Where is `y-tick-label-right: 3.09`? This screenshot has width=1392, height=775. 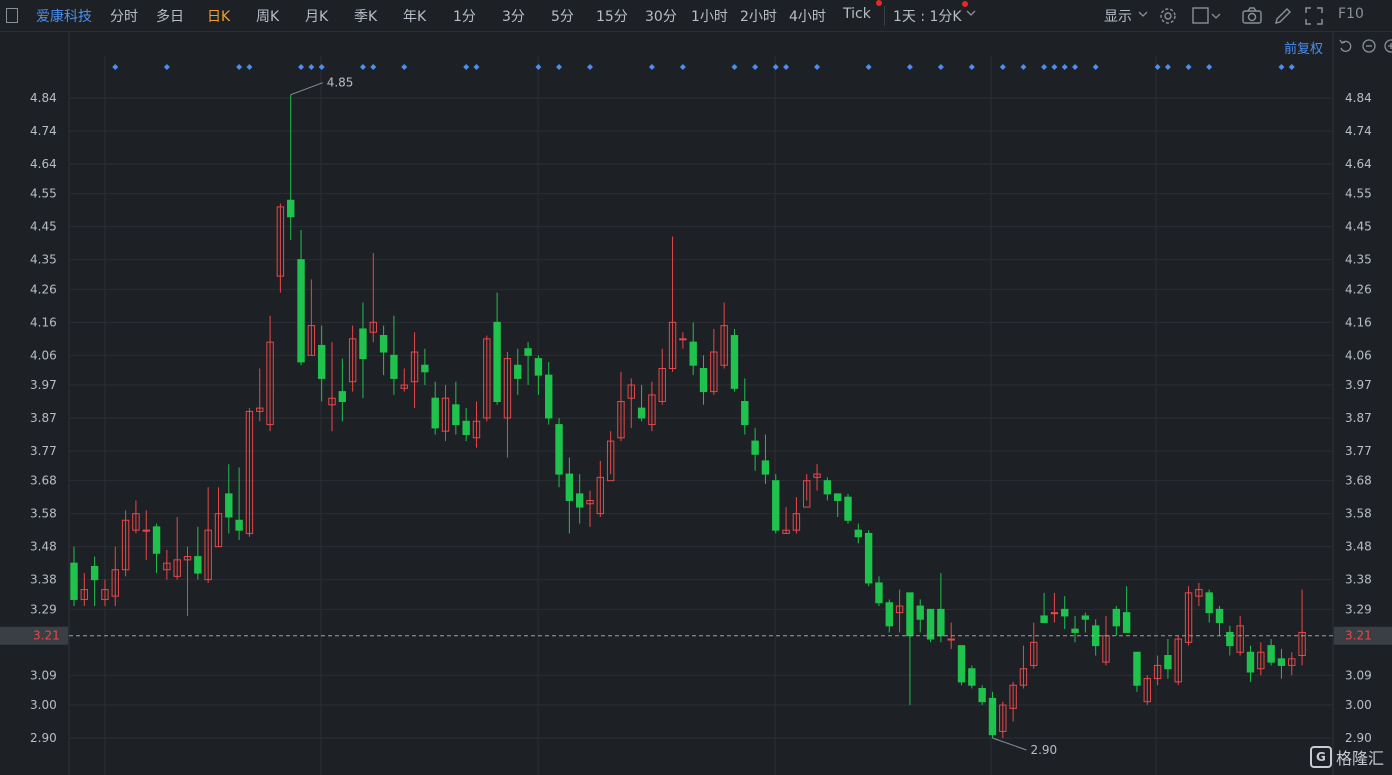 y-tick-label-right: 3.09 is located at coordinates (1358, 675).